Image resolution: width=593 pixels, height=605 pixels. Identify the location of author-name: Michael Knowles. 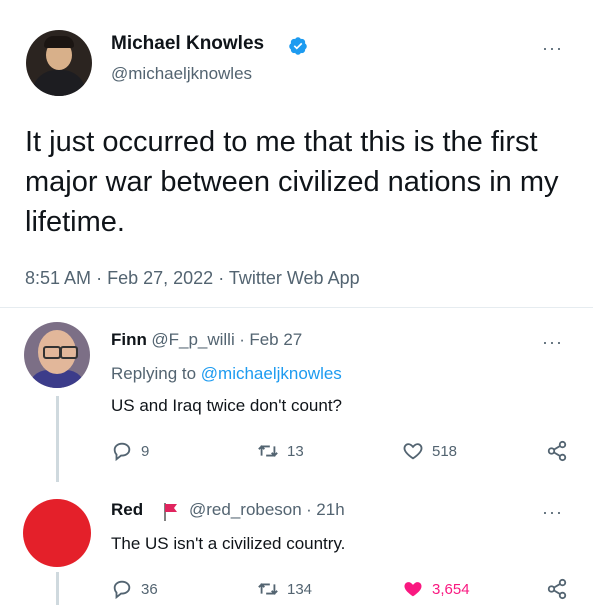
(187, 44).